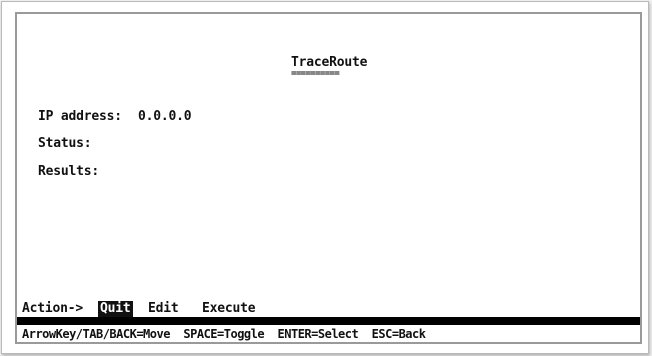 The height and width of the screenshot is (356, 652). Describe the element at coordinates (163, 309) in the screenshot. I see `edit-action: Edit` at that location.